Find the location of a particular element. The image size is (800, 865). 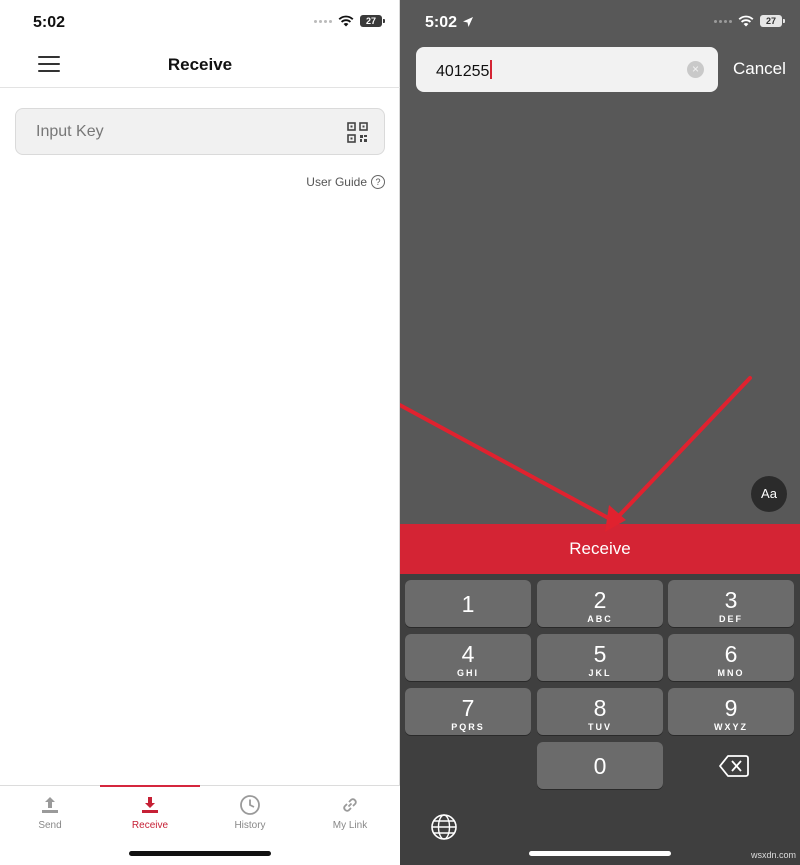

download-icon is located at coordinates (150, 805).